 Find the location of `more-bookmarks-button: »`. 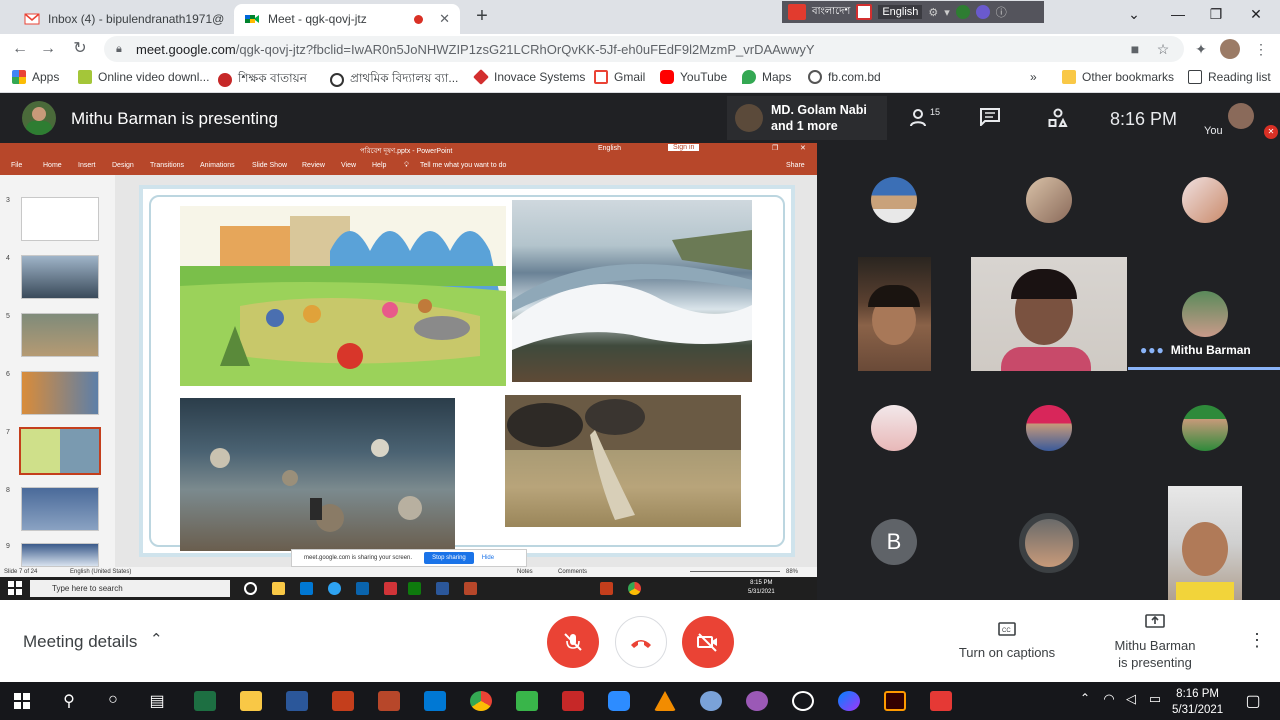

more-bookmarks-button: » is located at coordinates (1033, 77).